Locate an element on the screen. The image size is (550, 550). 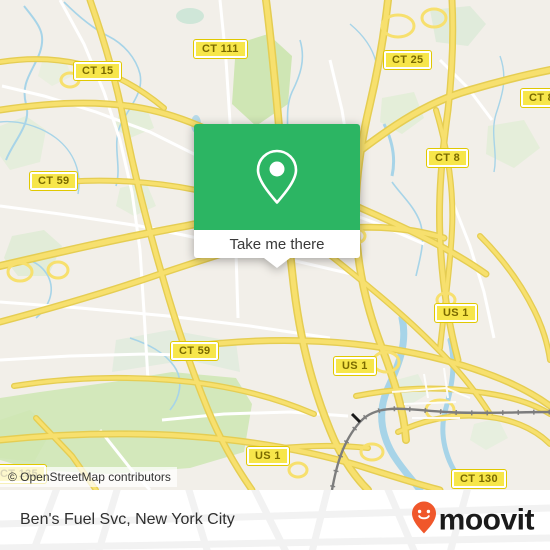
footer-bar: Ben's Fuel Svc, New York City moovit is located at coordinates (275, 520).